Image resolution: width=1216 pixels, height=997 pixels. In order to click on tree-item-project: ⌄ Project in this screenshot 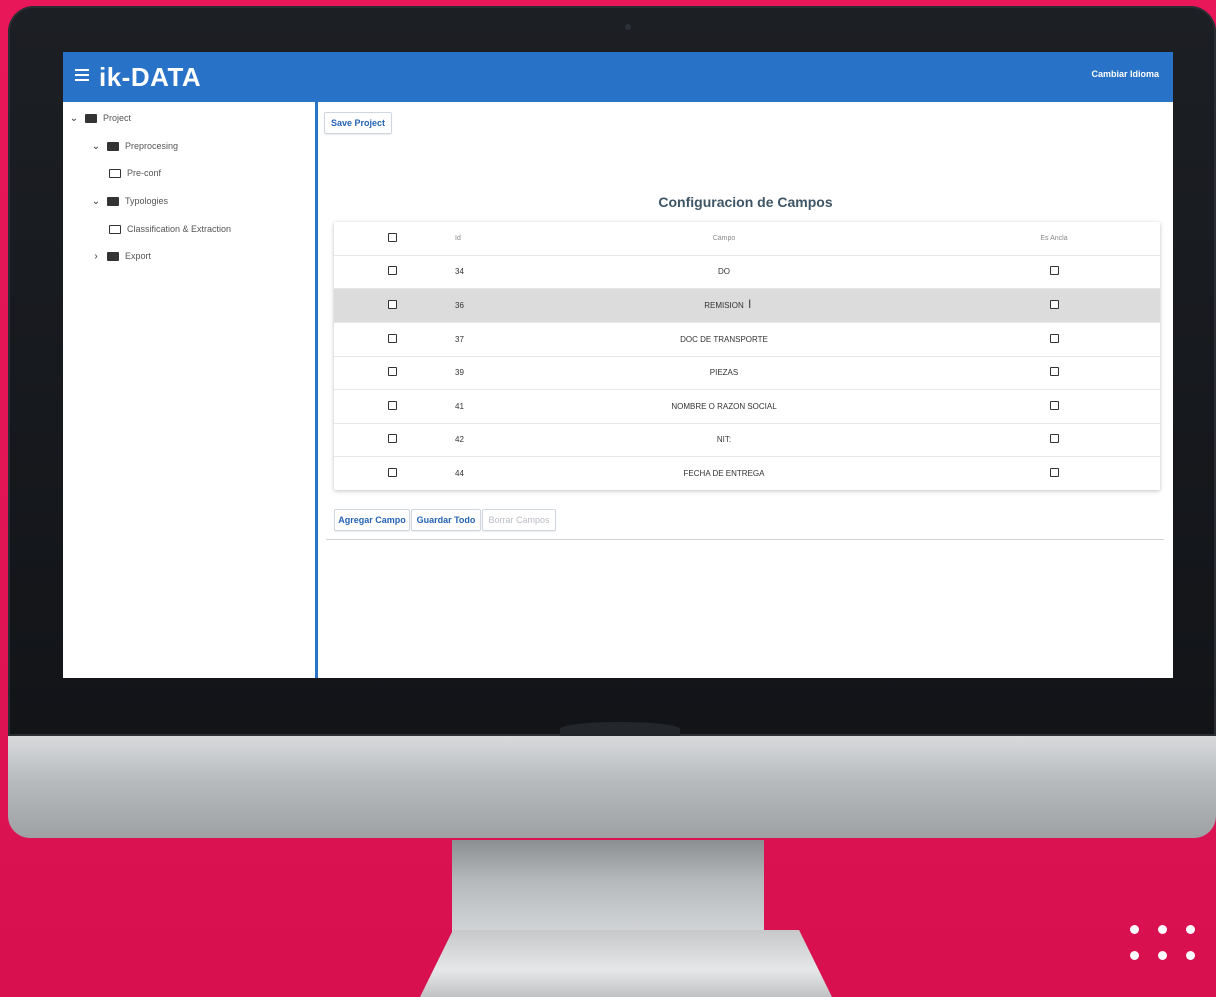, I will do `click(100, 118)`.